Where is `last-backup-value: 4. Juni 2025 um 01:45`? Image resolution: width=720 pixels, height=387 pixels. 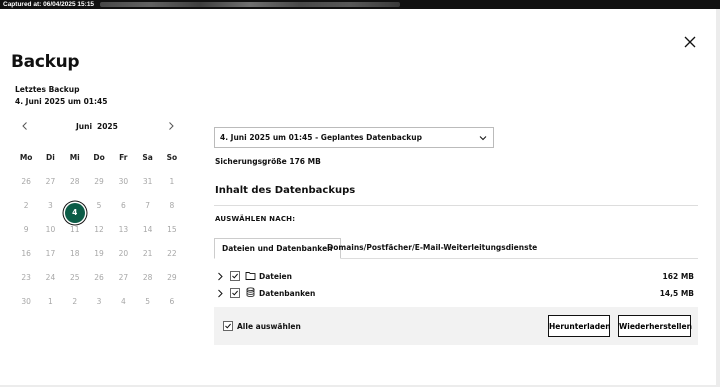 last-backup-value: 4. Juni 2025 um 01:45 is located at coordinates (61, 101).